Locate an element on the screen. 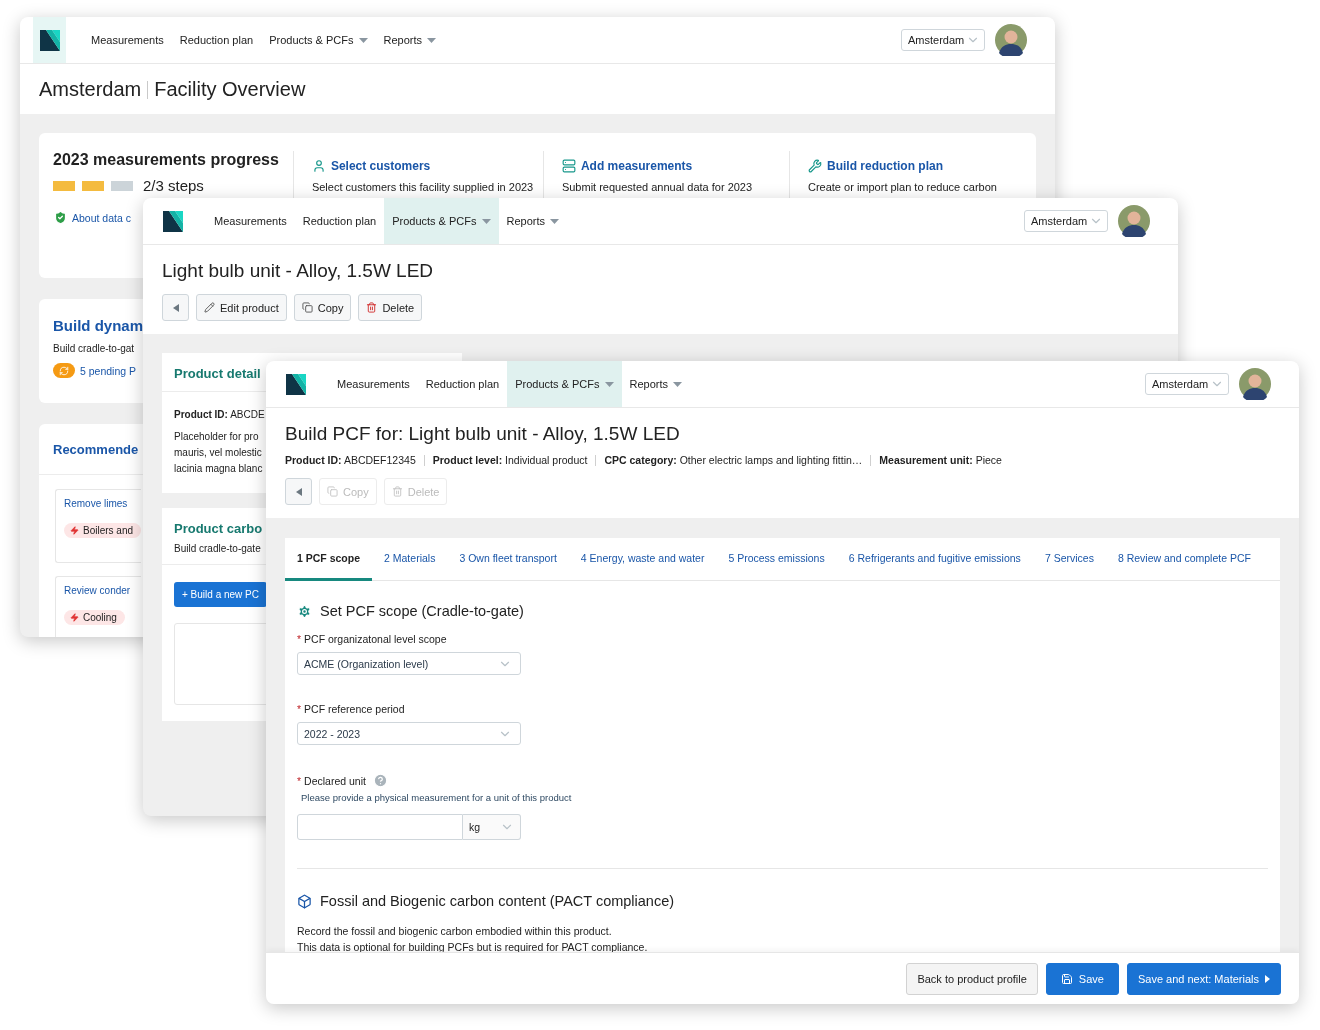 This screenshot has height=1030, width=1320. task-link: Select customers is located at coordinates (380, 166).